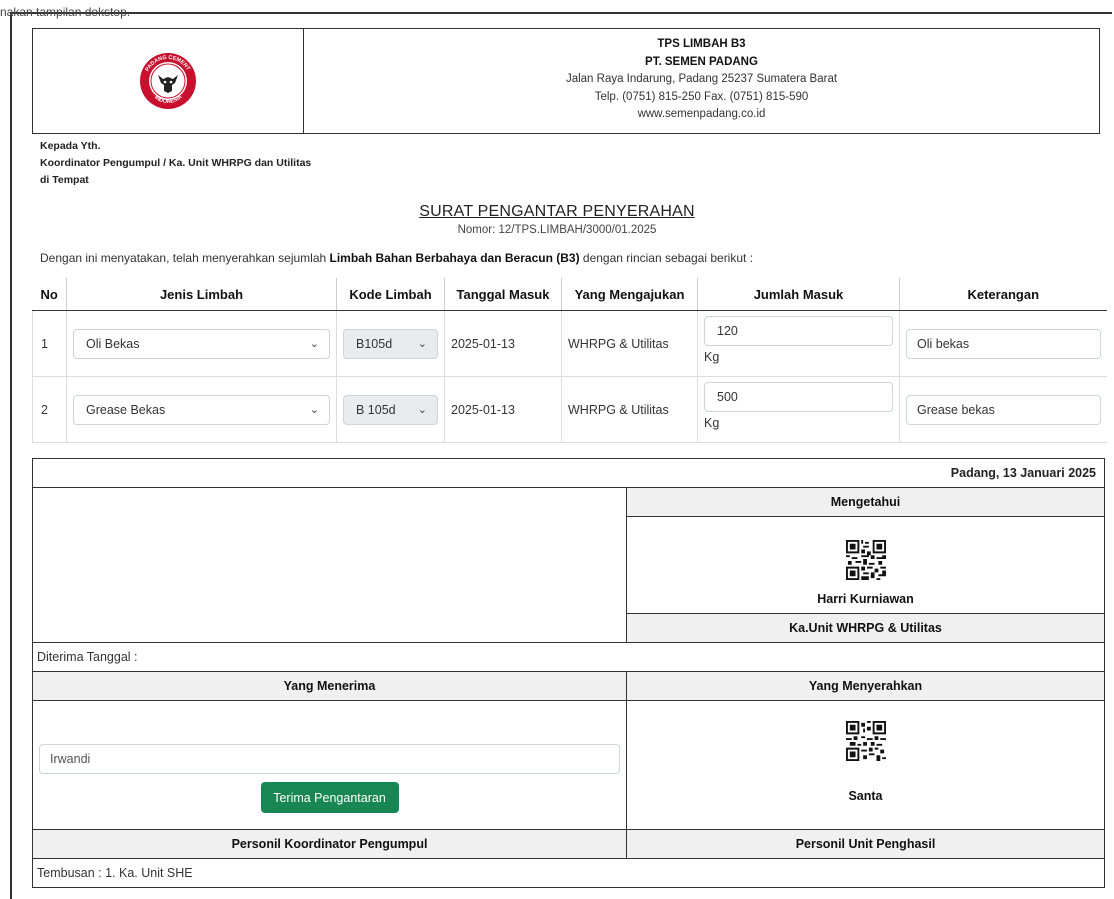 This screenshot has height=899, width=1114. Describe the element at coordinates (49, 294) in the screenshot. I see `column-header: No` at that location.